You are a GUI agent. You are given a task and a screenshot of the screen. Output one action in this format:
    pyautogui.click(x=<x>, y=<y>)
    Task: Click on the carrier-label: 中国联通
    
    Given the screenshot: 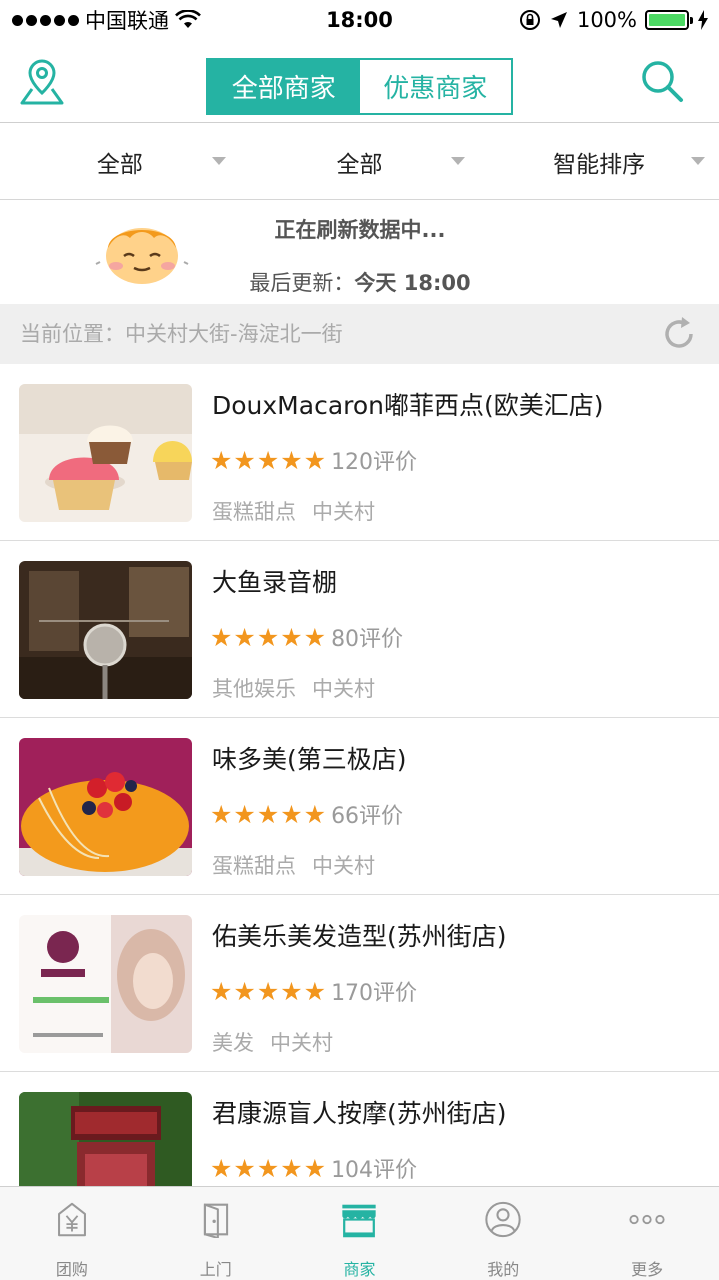 What is the action you would take?
    pyautogui.click(x=127, y=21)
    